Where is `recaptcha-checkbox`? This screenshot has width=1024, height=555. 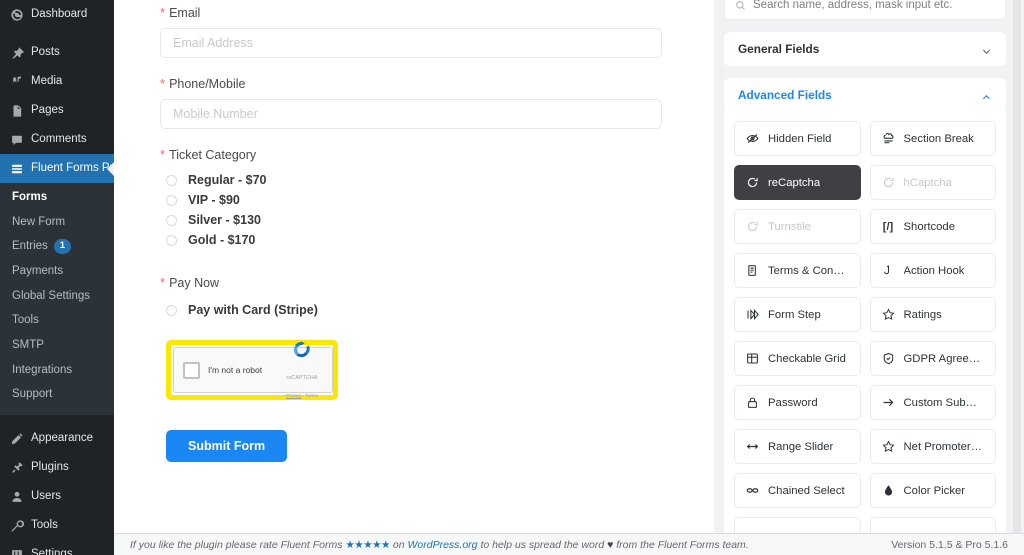 recaptcha-checkbox is located at coordinates (191, 370).